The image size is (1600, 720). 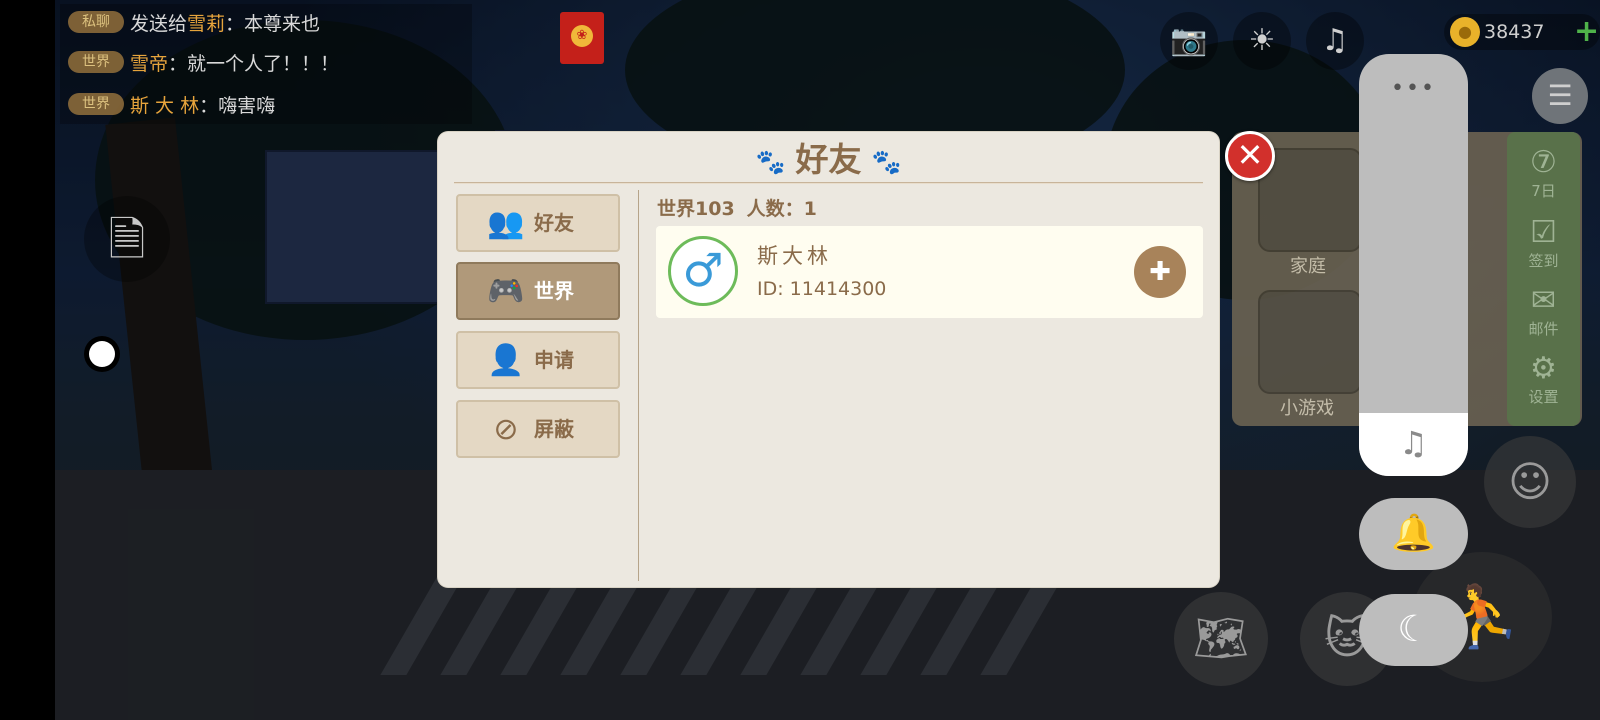 What do you see at coordinates (1514, 32) in the screenshot?
I see `coin-amount: 38437` at bounding box center [1514, 32].